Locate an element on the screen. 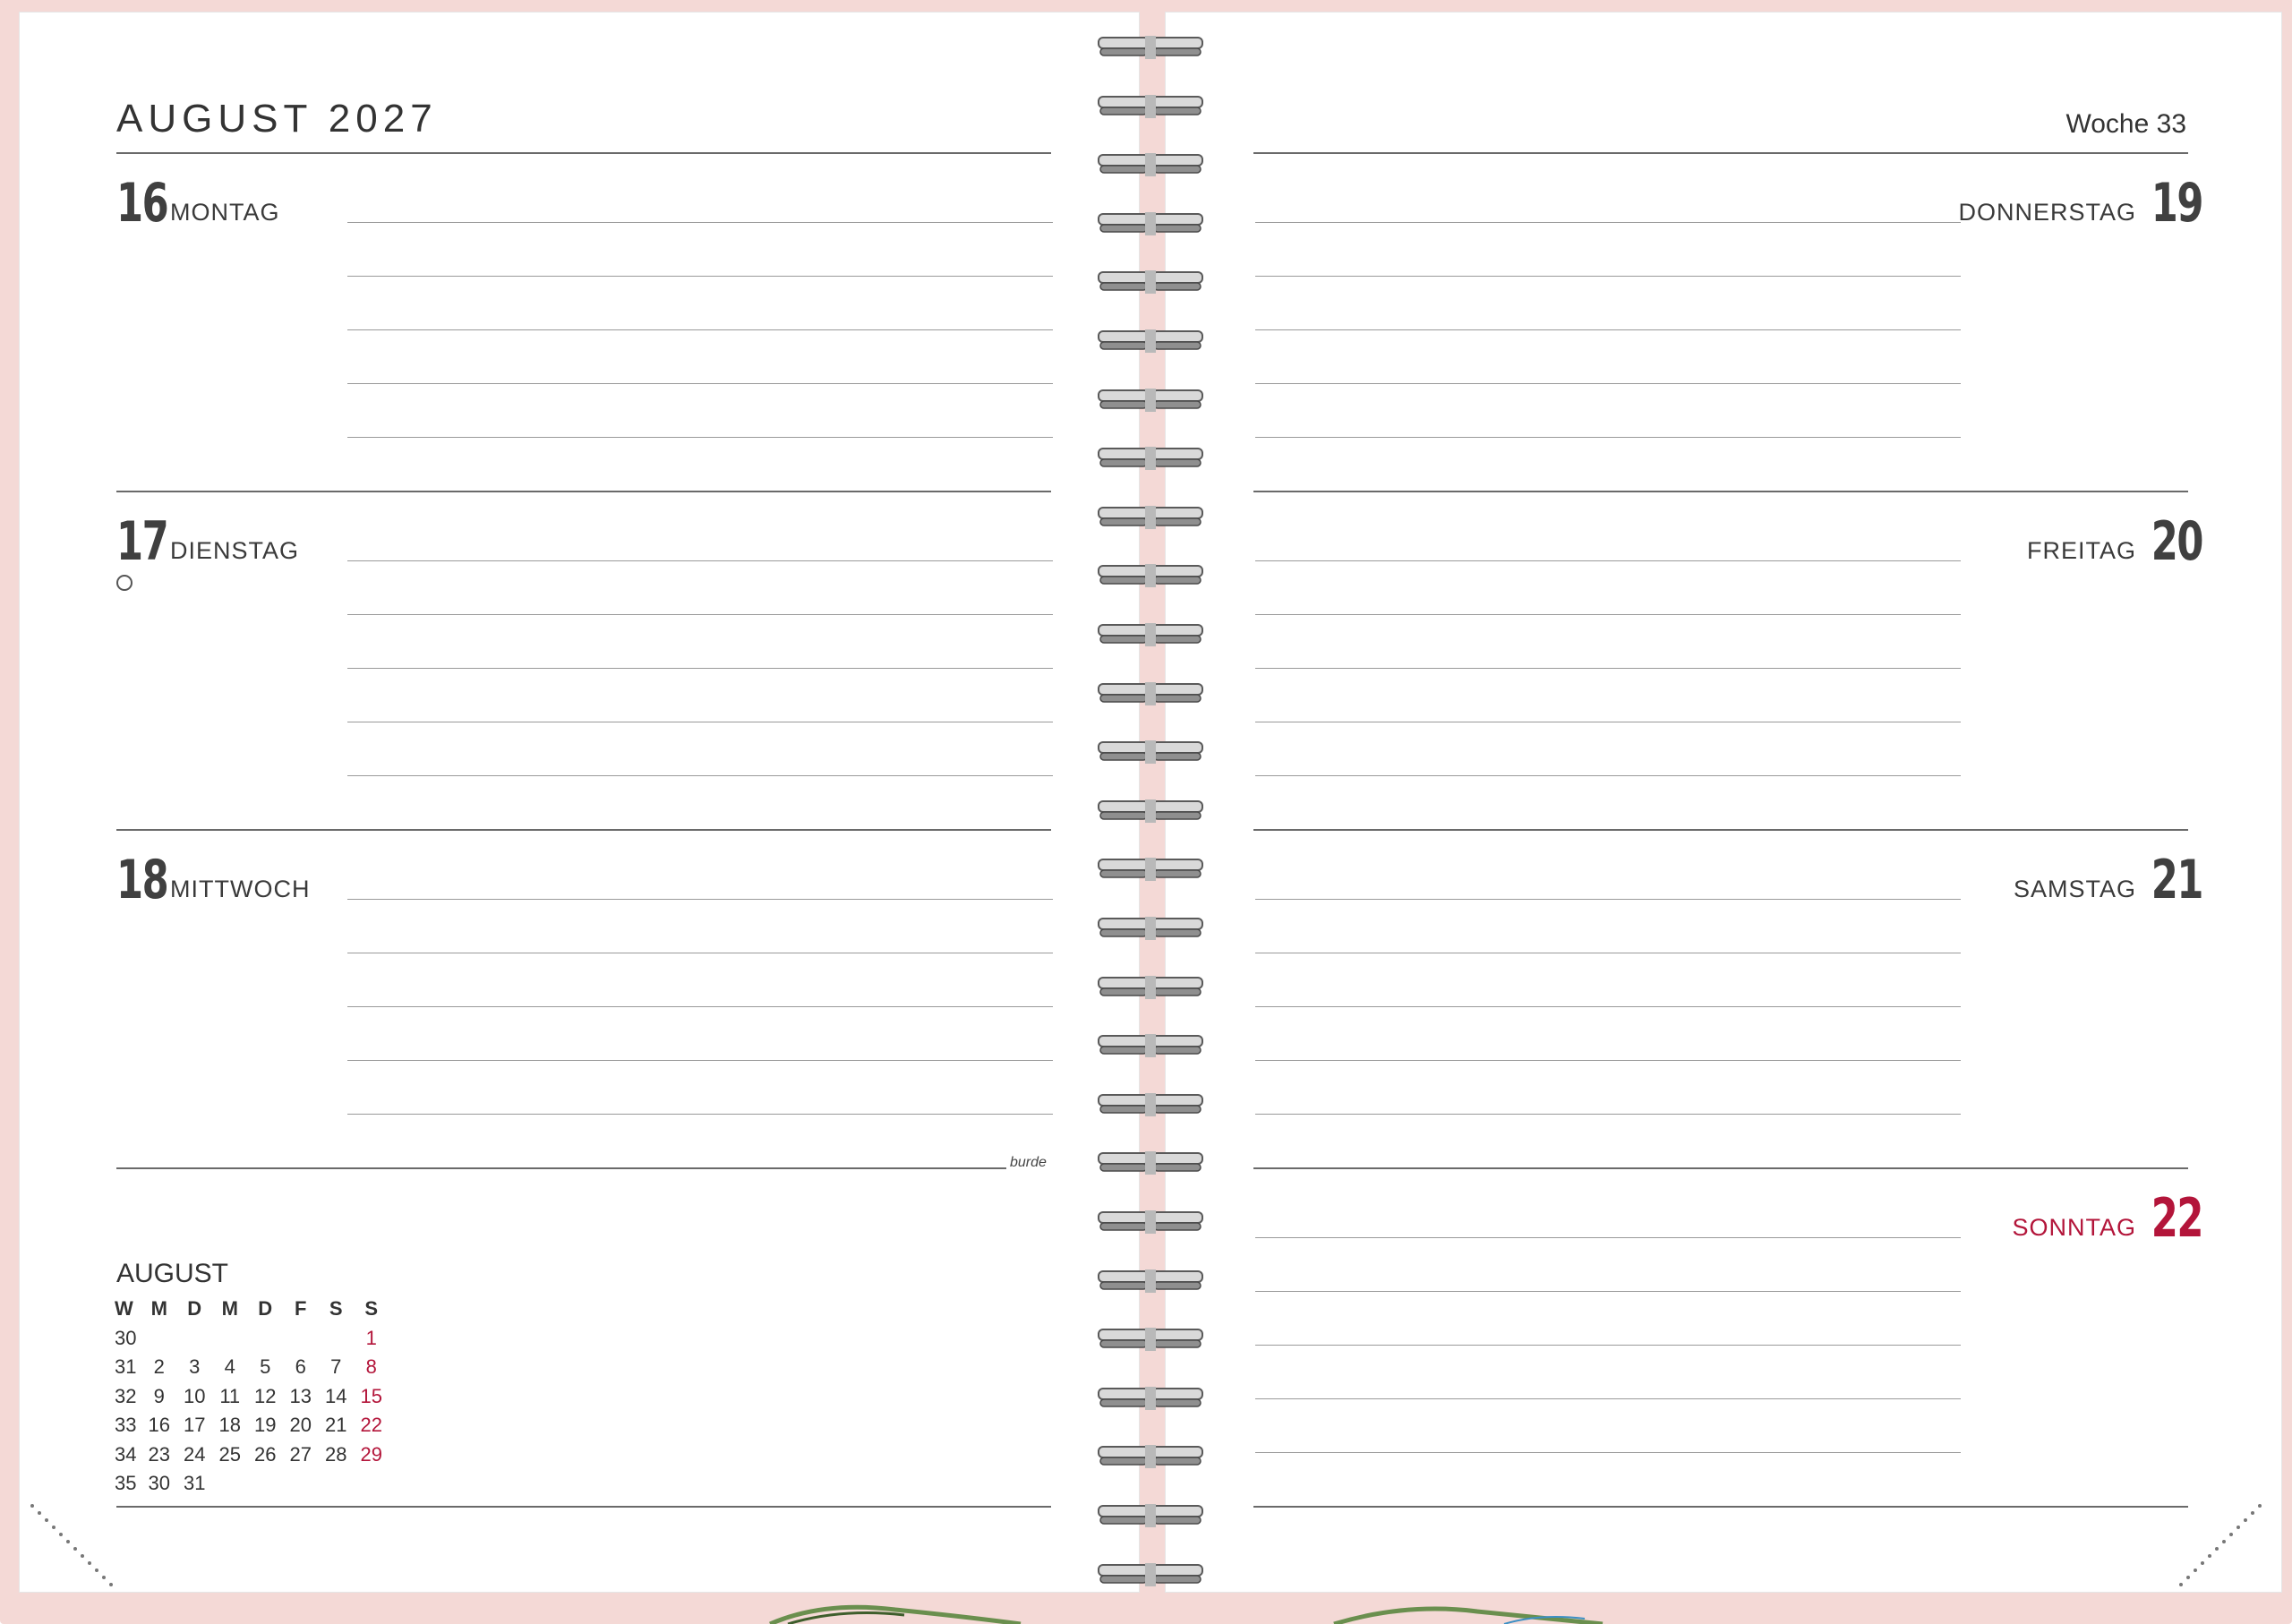 The image size is (2292, 1624). week-label: Woche 33 is located at coordinates (2125, 124).